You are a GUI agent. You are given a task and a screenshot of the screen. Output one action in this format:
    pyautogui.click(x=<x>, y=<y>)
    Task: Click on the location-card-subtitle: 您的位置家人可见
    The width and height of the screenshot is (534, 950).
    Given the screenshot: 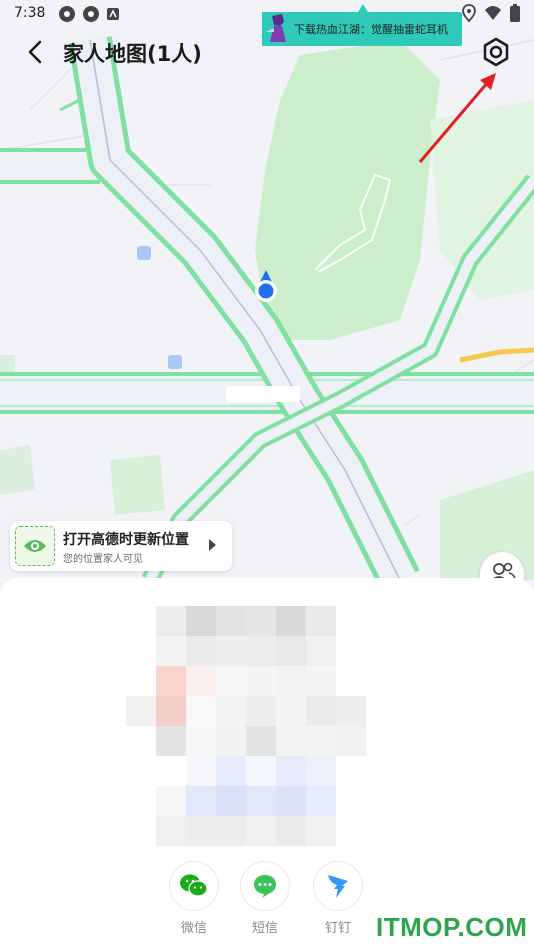 What is the action you would take?
    pyautogui.click(x=103, y=559)
    